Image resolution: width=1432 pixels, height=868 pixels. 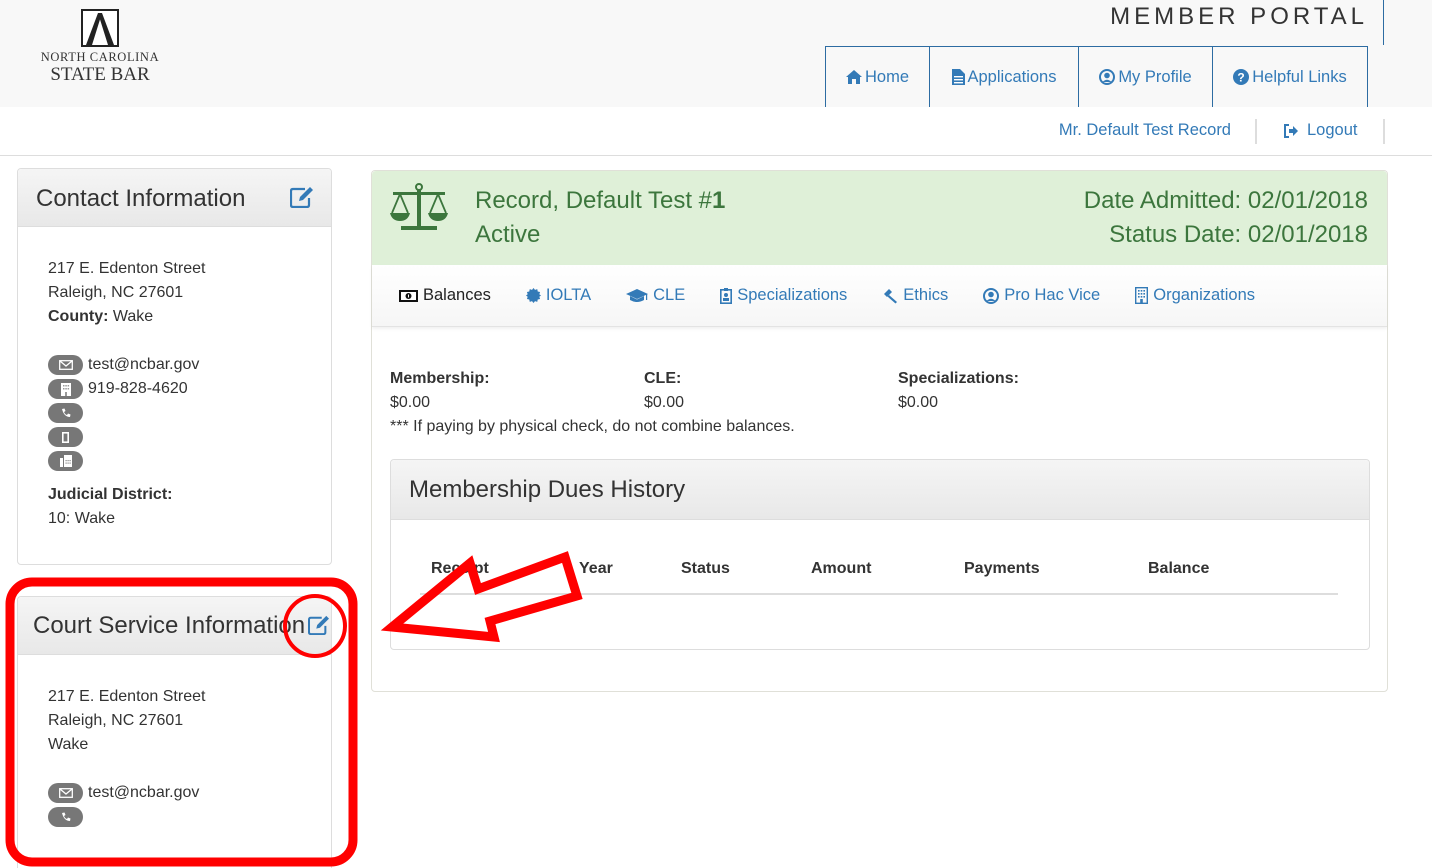 I want to click on portal-title: MEMBER PORTAL, so click(x=1239, y=16).